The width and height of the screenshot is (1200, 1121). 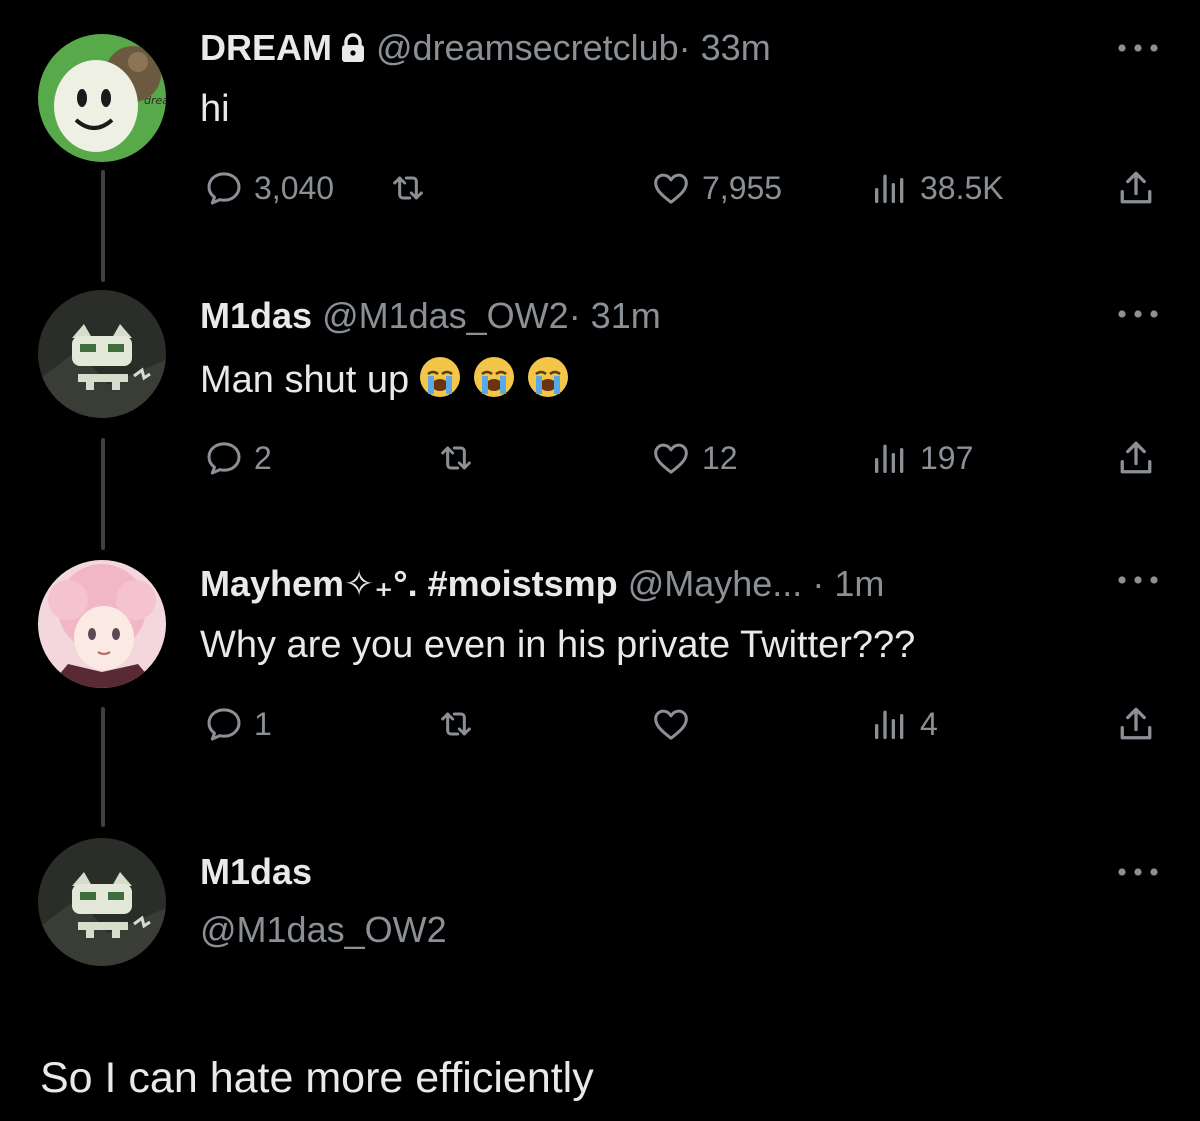 What do you see at coordinates (215, 109) in the screenshot?
I see `tweet-text: hi` at bounding box center [215, 109].